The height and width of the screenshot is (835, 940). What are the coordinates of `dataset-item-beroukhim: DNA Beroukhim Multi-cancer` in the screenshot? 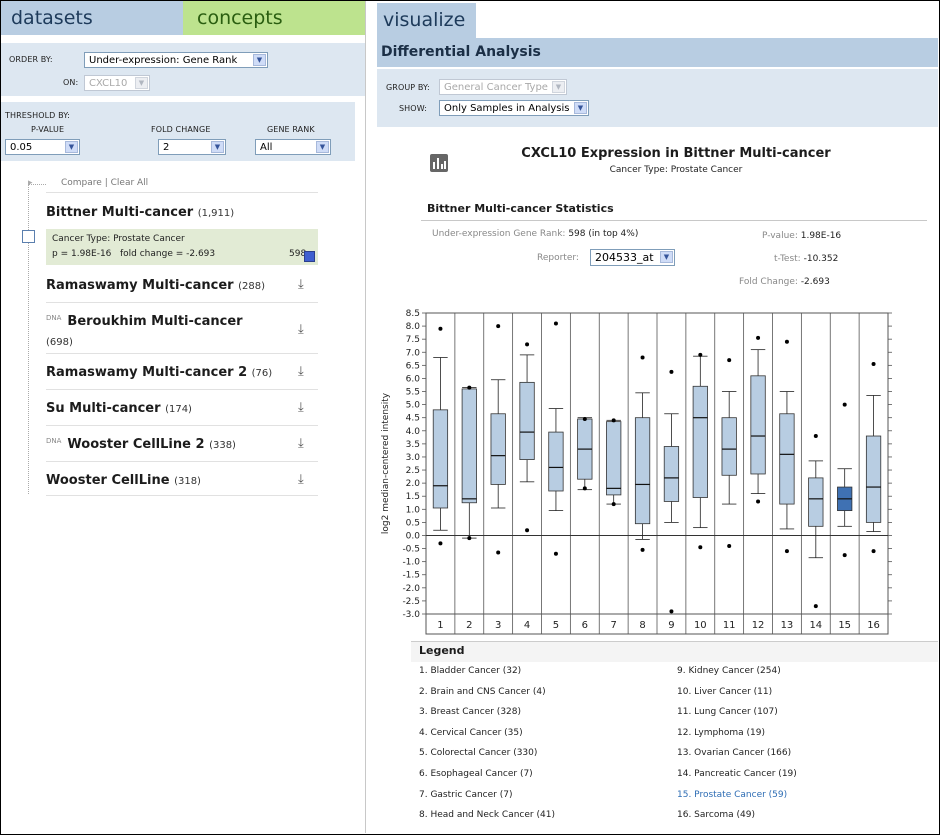 It's located at (182, 321).